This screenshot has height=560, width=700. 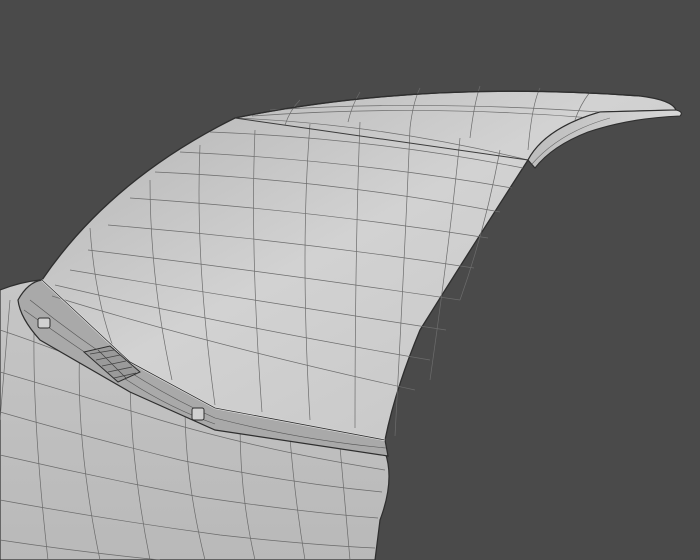 I want to click on mount-bolt-right, so click(x=198, y=414).